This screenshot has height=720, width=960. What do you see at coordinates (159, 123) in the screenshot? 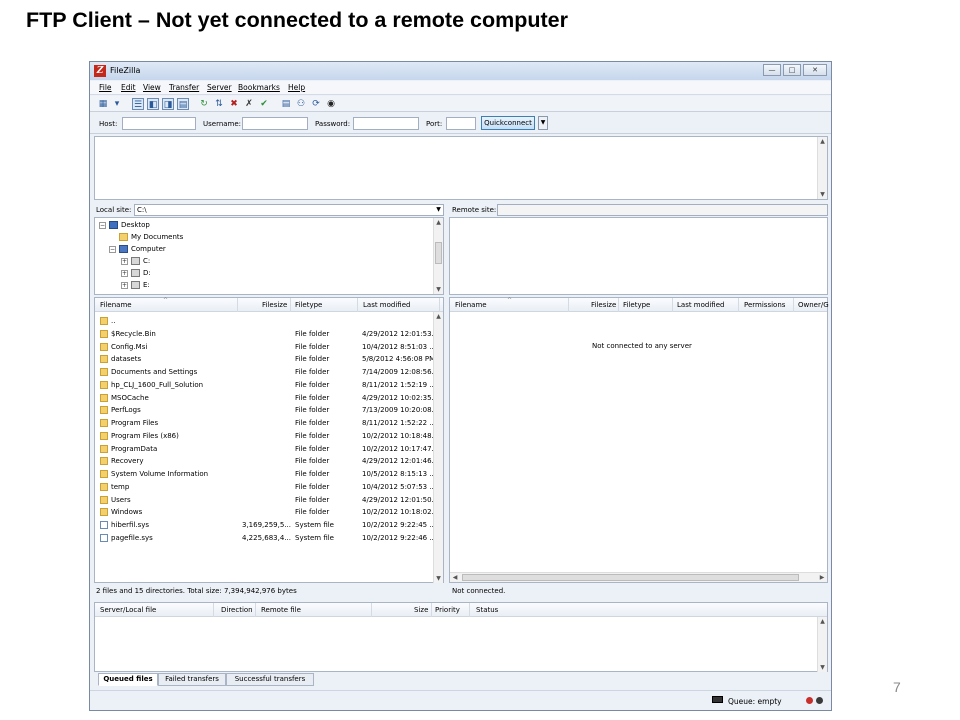
I see `host-input` at bounding box center [159, 123].